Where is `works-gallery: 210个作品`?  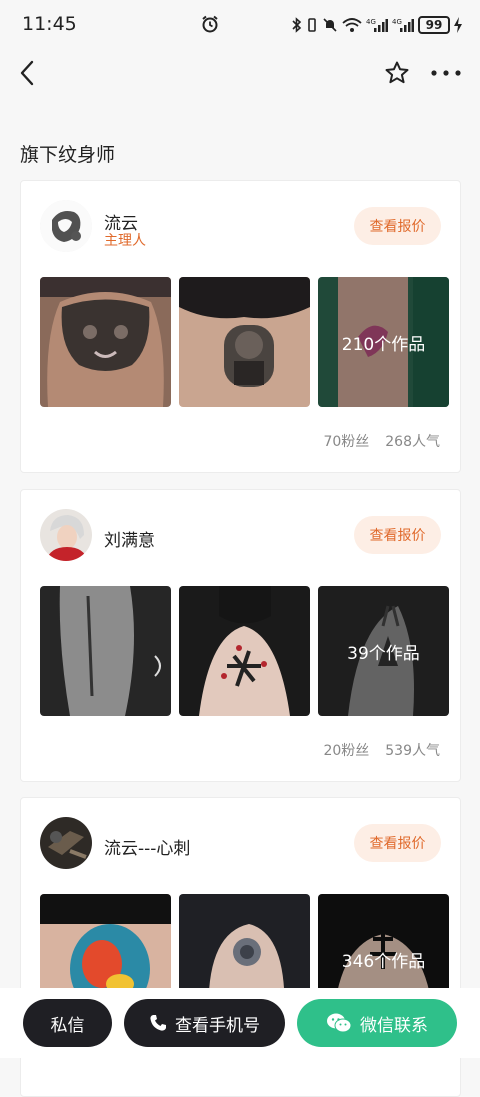
works-gallery: 210个作品 is located at coordinates (245, 342).